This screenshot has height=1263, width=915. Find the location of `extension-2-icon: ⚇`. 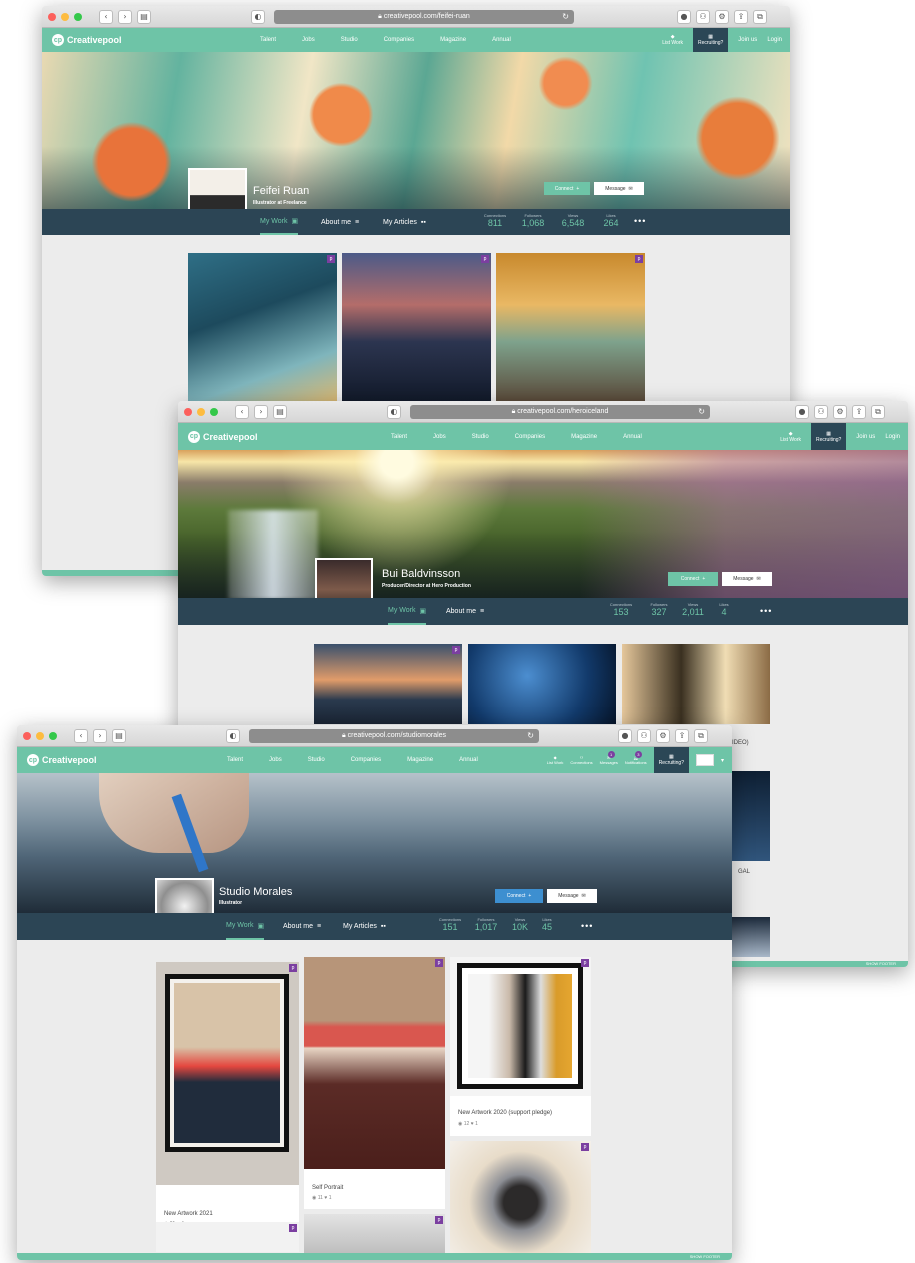

extension-2-icon: ⚇ is located at coordinates (703, 16).